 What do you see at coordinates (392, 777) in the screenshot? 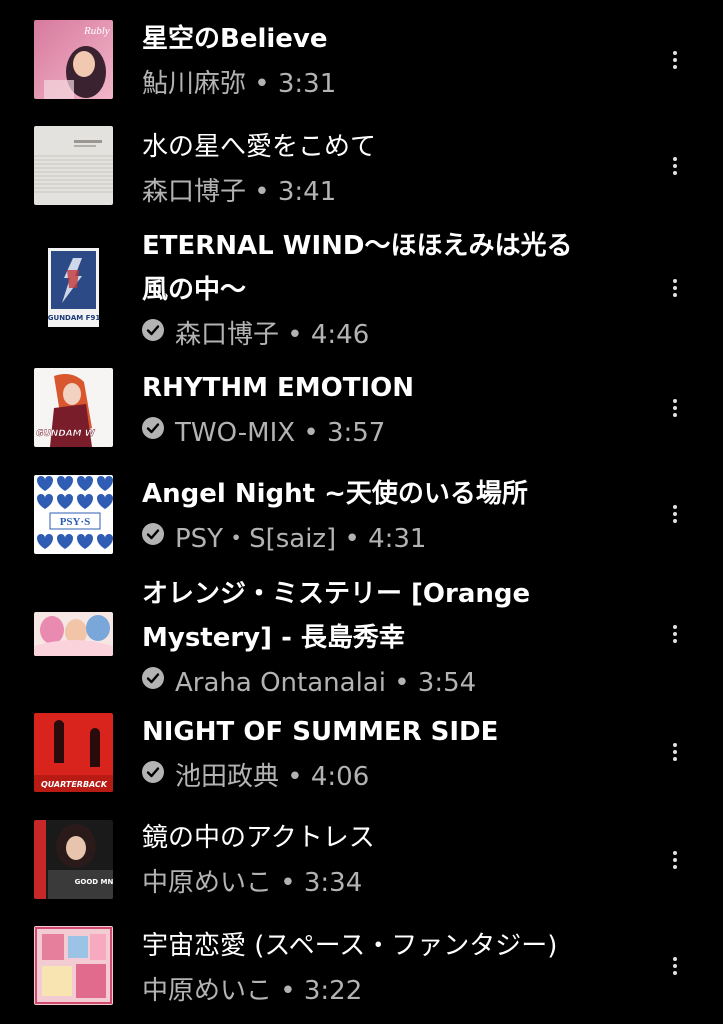
I see `track-subtitle: 池田政典 • 4:06` at bounding box center [392, 777].